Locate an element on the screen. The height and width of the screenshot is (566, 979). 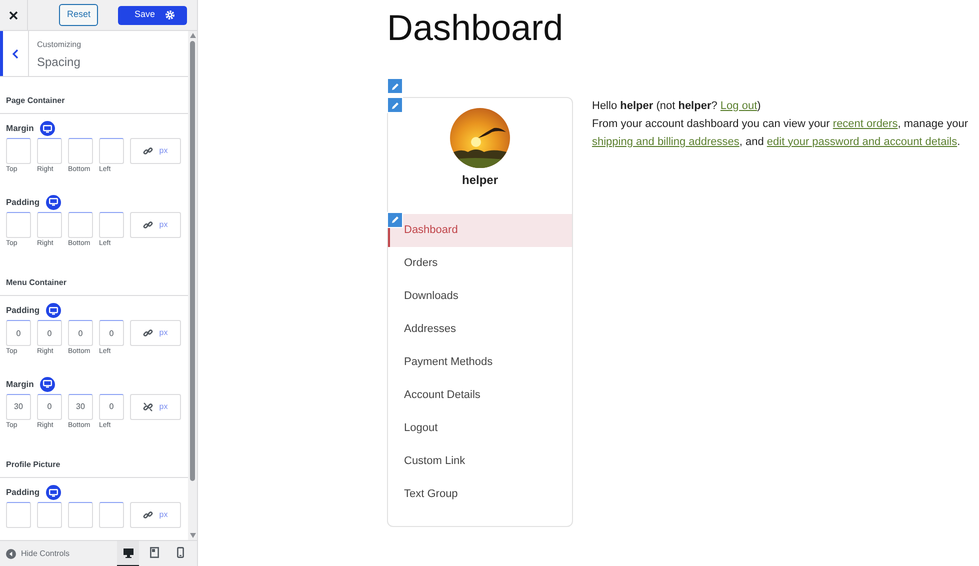
desktop-icon is located at coordinates (128, 553).